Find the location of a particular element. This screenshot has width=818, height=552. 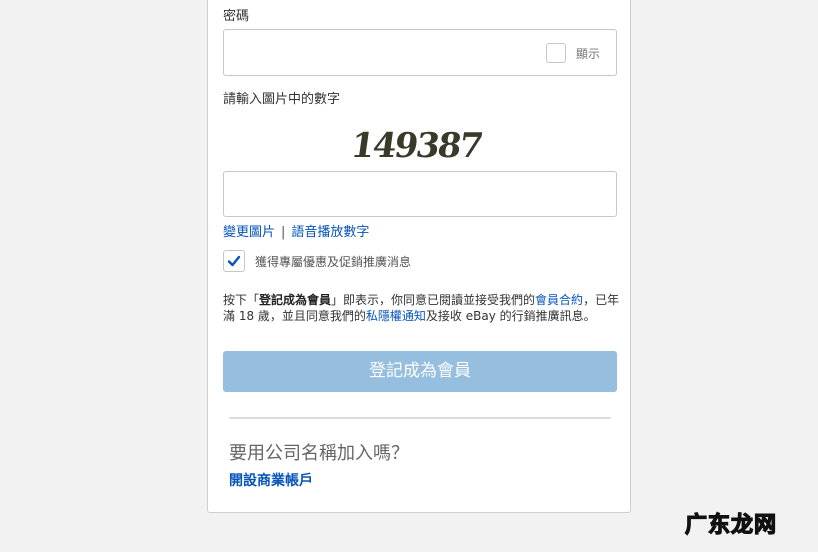

captcha-label: 請輸入圖片中的數字 is located at coordinates (282, 99).